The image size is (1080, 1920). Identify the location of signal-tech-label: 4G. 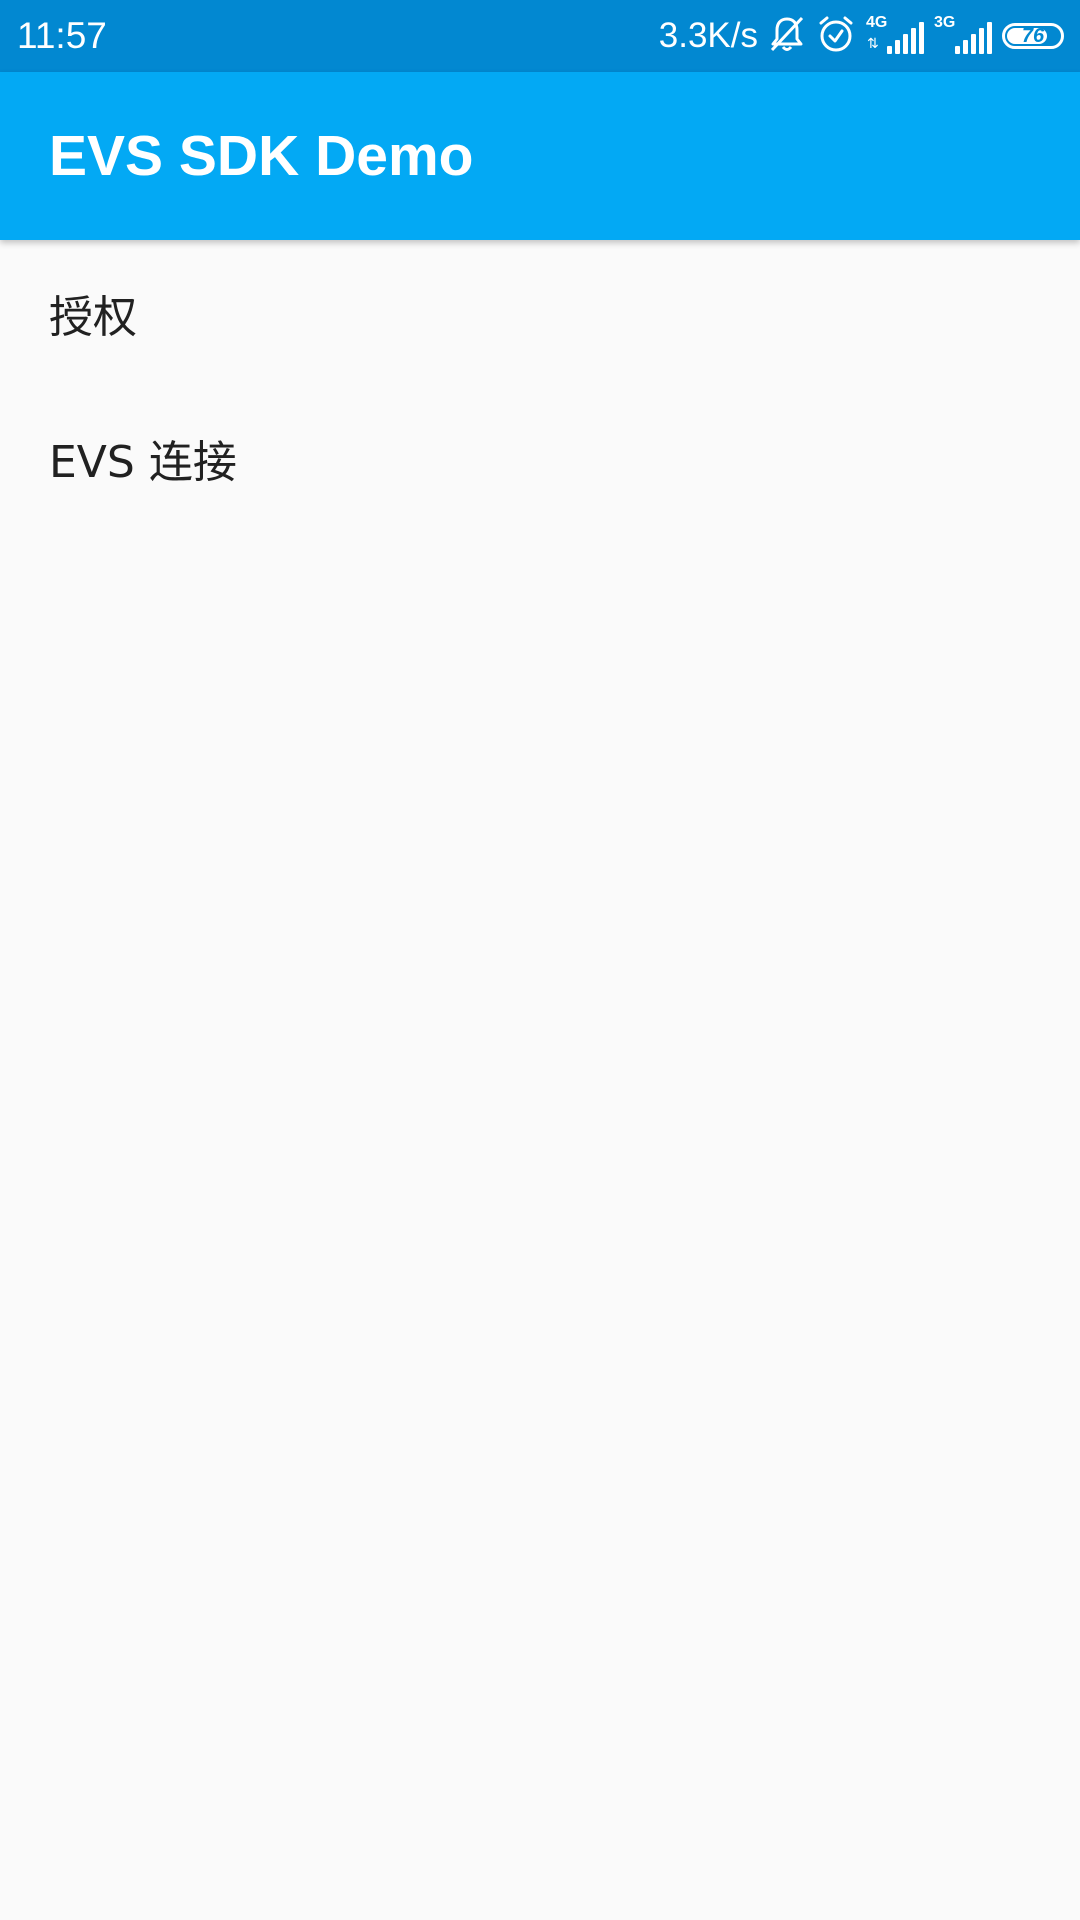
(877, 22).